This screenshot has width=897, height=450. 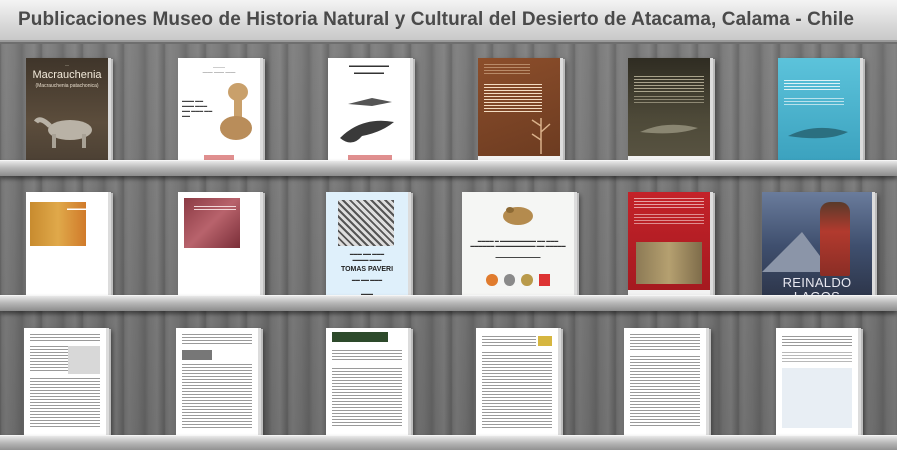 I want to click on ichthyosaur-illustration, so click(x=367, y=120).